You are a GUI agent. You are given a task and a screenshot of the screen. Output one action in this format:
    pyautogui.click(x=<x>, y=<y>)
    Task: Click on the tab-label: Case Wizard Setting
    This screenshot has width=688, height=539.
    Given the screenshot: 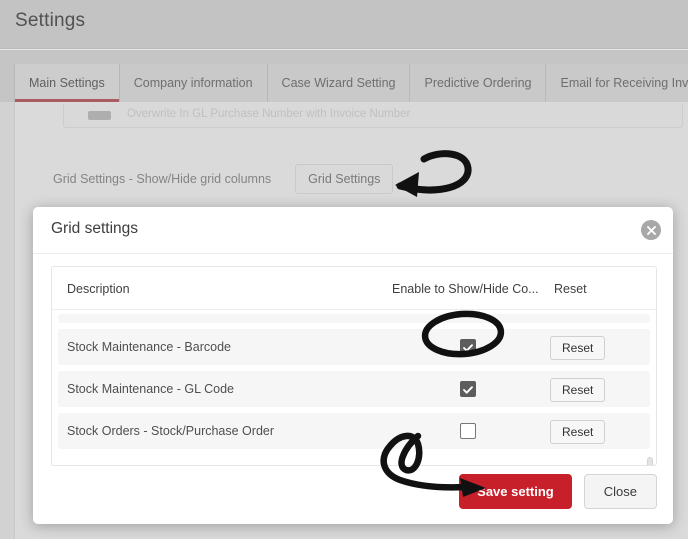 What is the action you would take?
    pyautogui.click(x=338, y=83)
    